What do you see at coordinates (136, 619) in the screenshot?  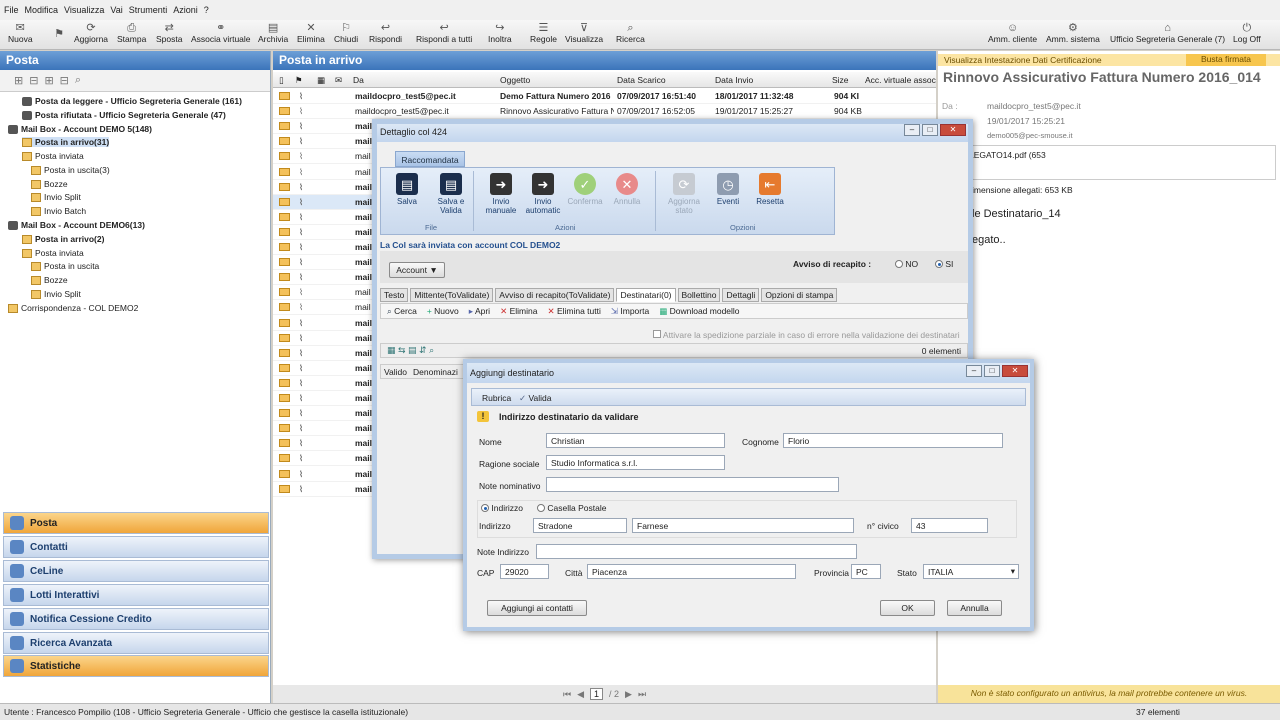 I see `nav-notifica-cessione-credito: Notifica Cessione Credito` at bounding box center [136, 619].